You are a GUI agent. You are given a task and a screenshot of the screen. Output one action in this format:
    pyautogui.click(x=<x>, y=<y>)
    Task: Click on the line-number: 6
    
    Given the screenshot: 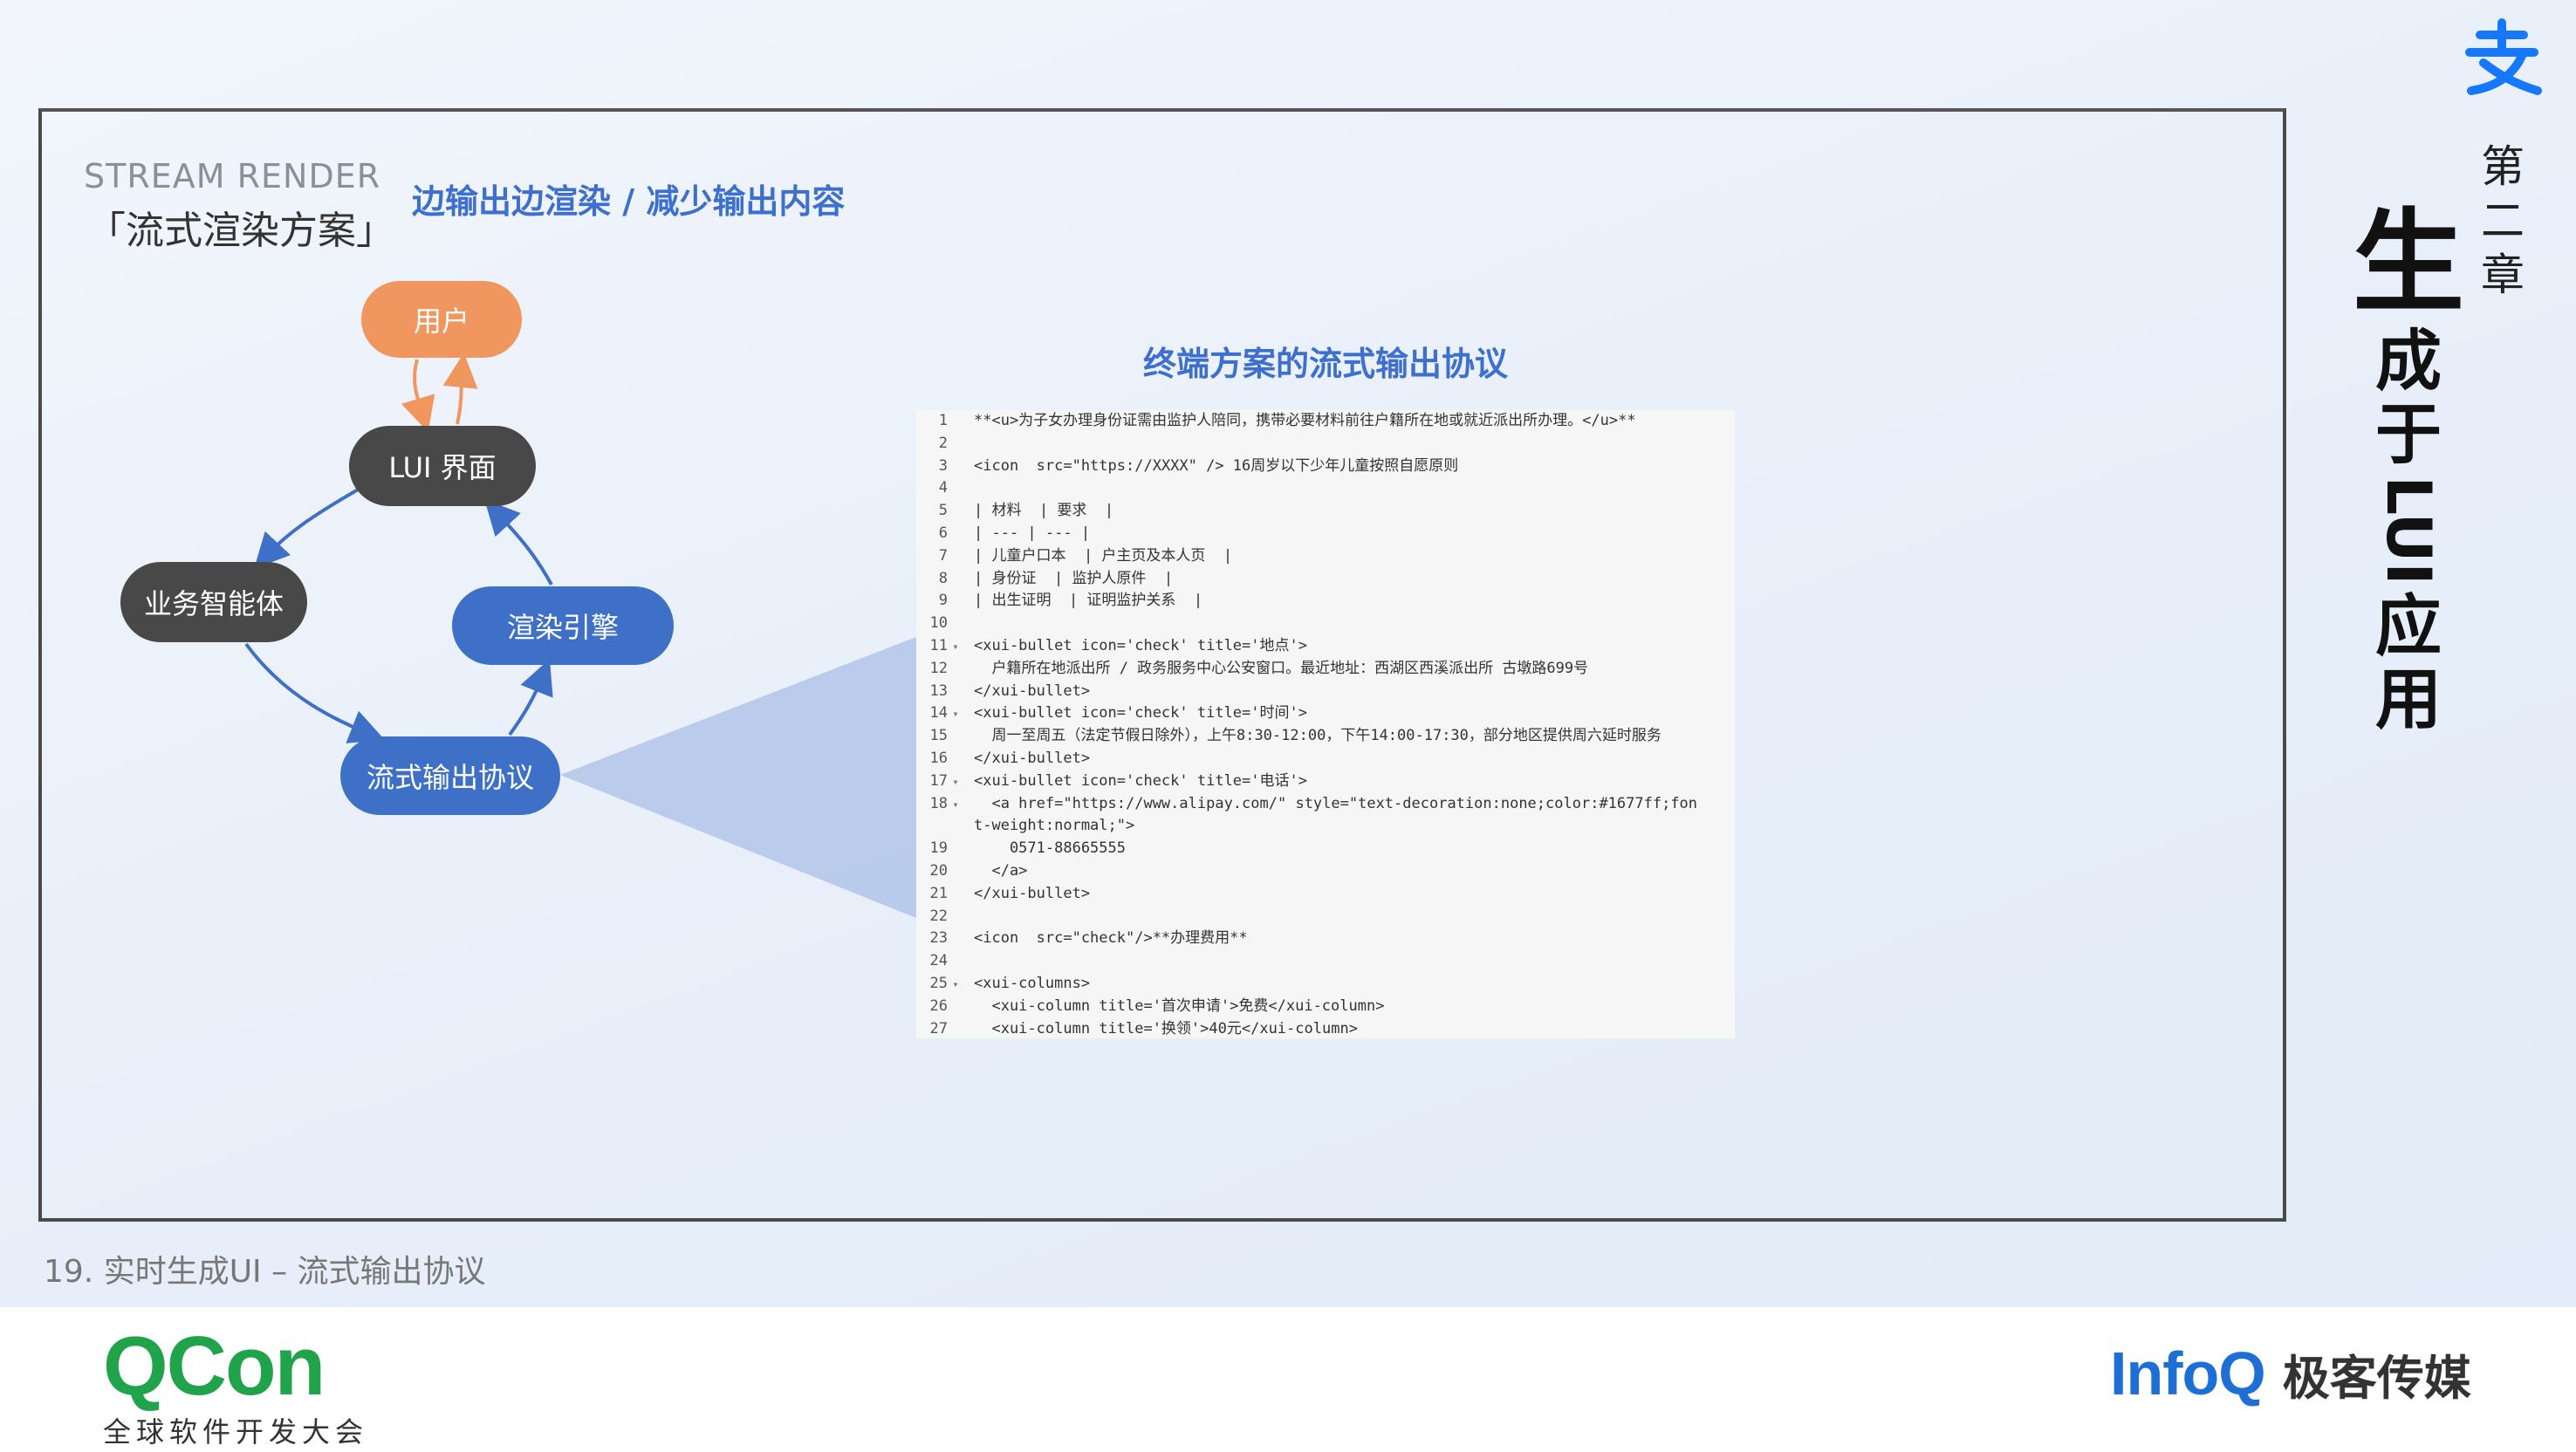 What is the action you would take?
    pyautogui.click(x=943, y=533)
    